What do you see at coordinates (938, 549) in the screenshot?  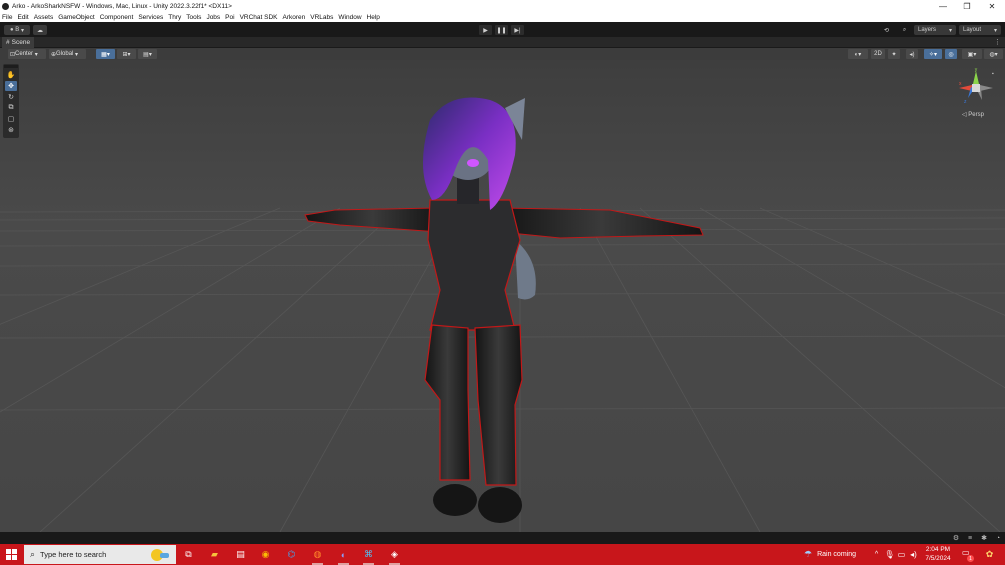 I see `clock-time: 2:04 PM` at bounding box center [938, 549].